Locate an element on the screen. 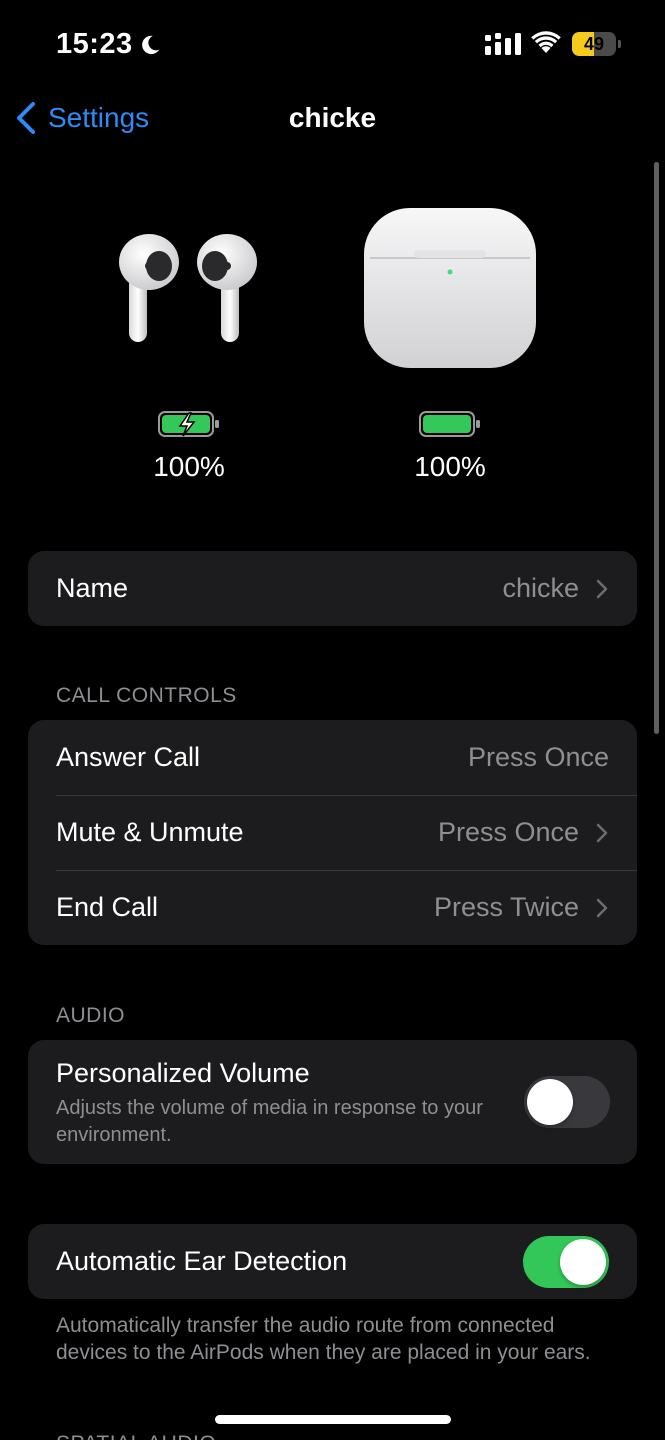 The image size is (665, 1440). end-call-value-wrap: Press Twice is located at coordinates (521, 907).